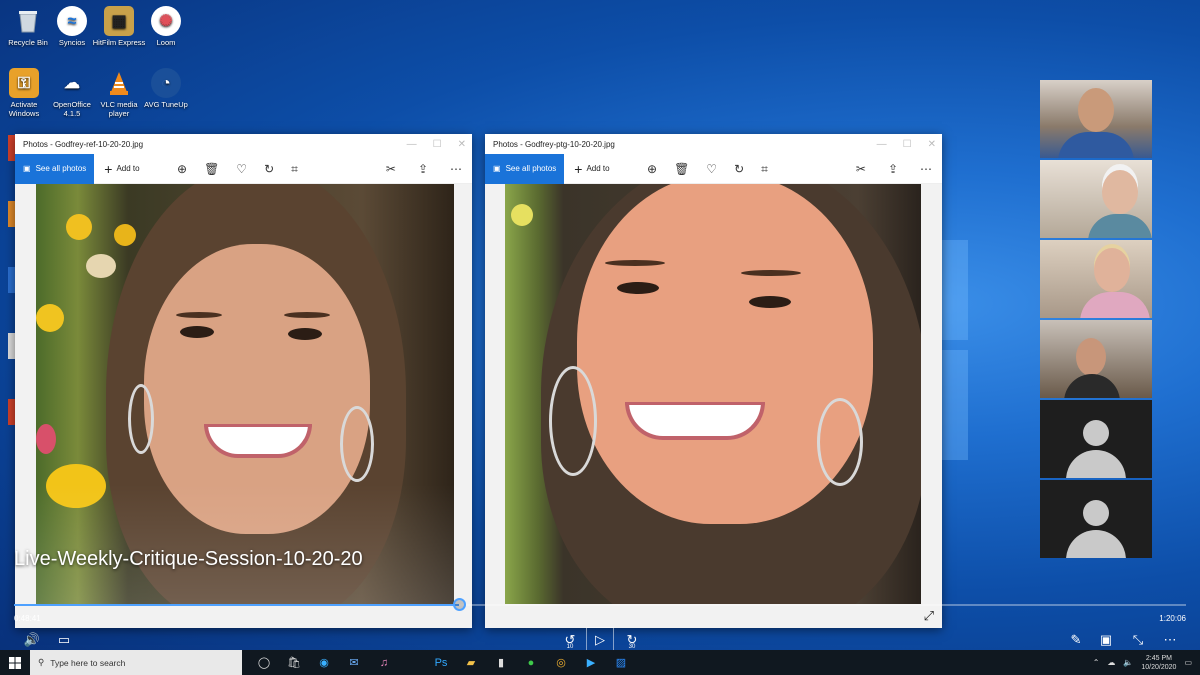  I want to click on clock-time: 2:45 PM, so click(1158, 658).